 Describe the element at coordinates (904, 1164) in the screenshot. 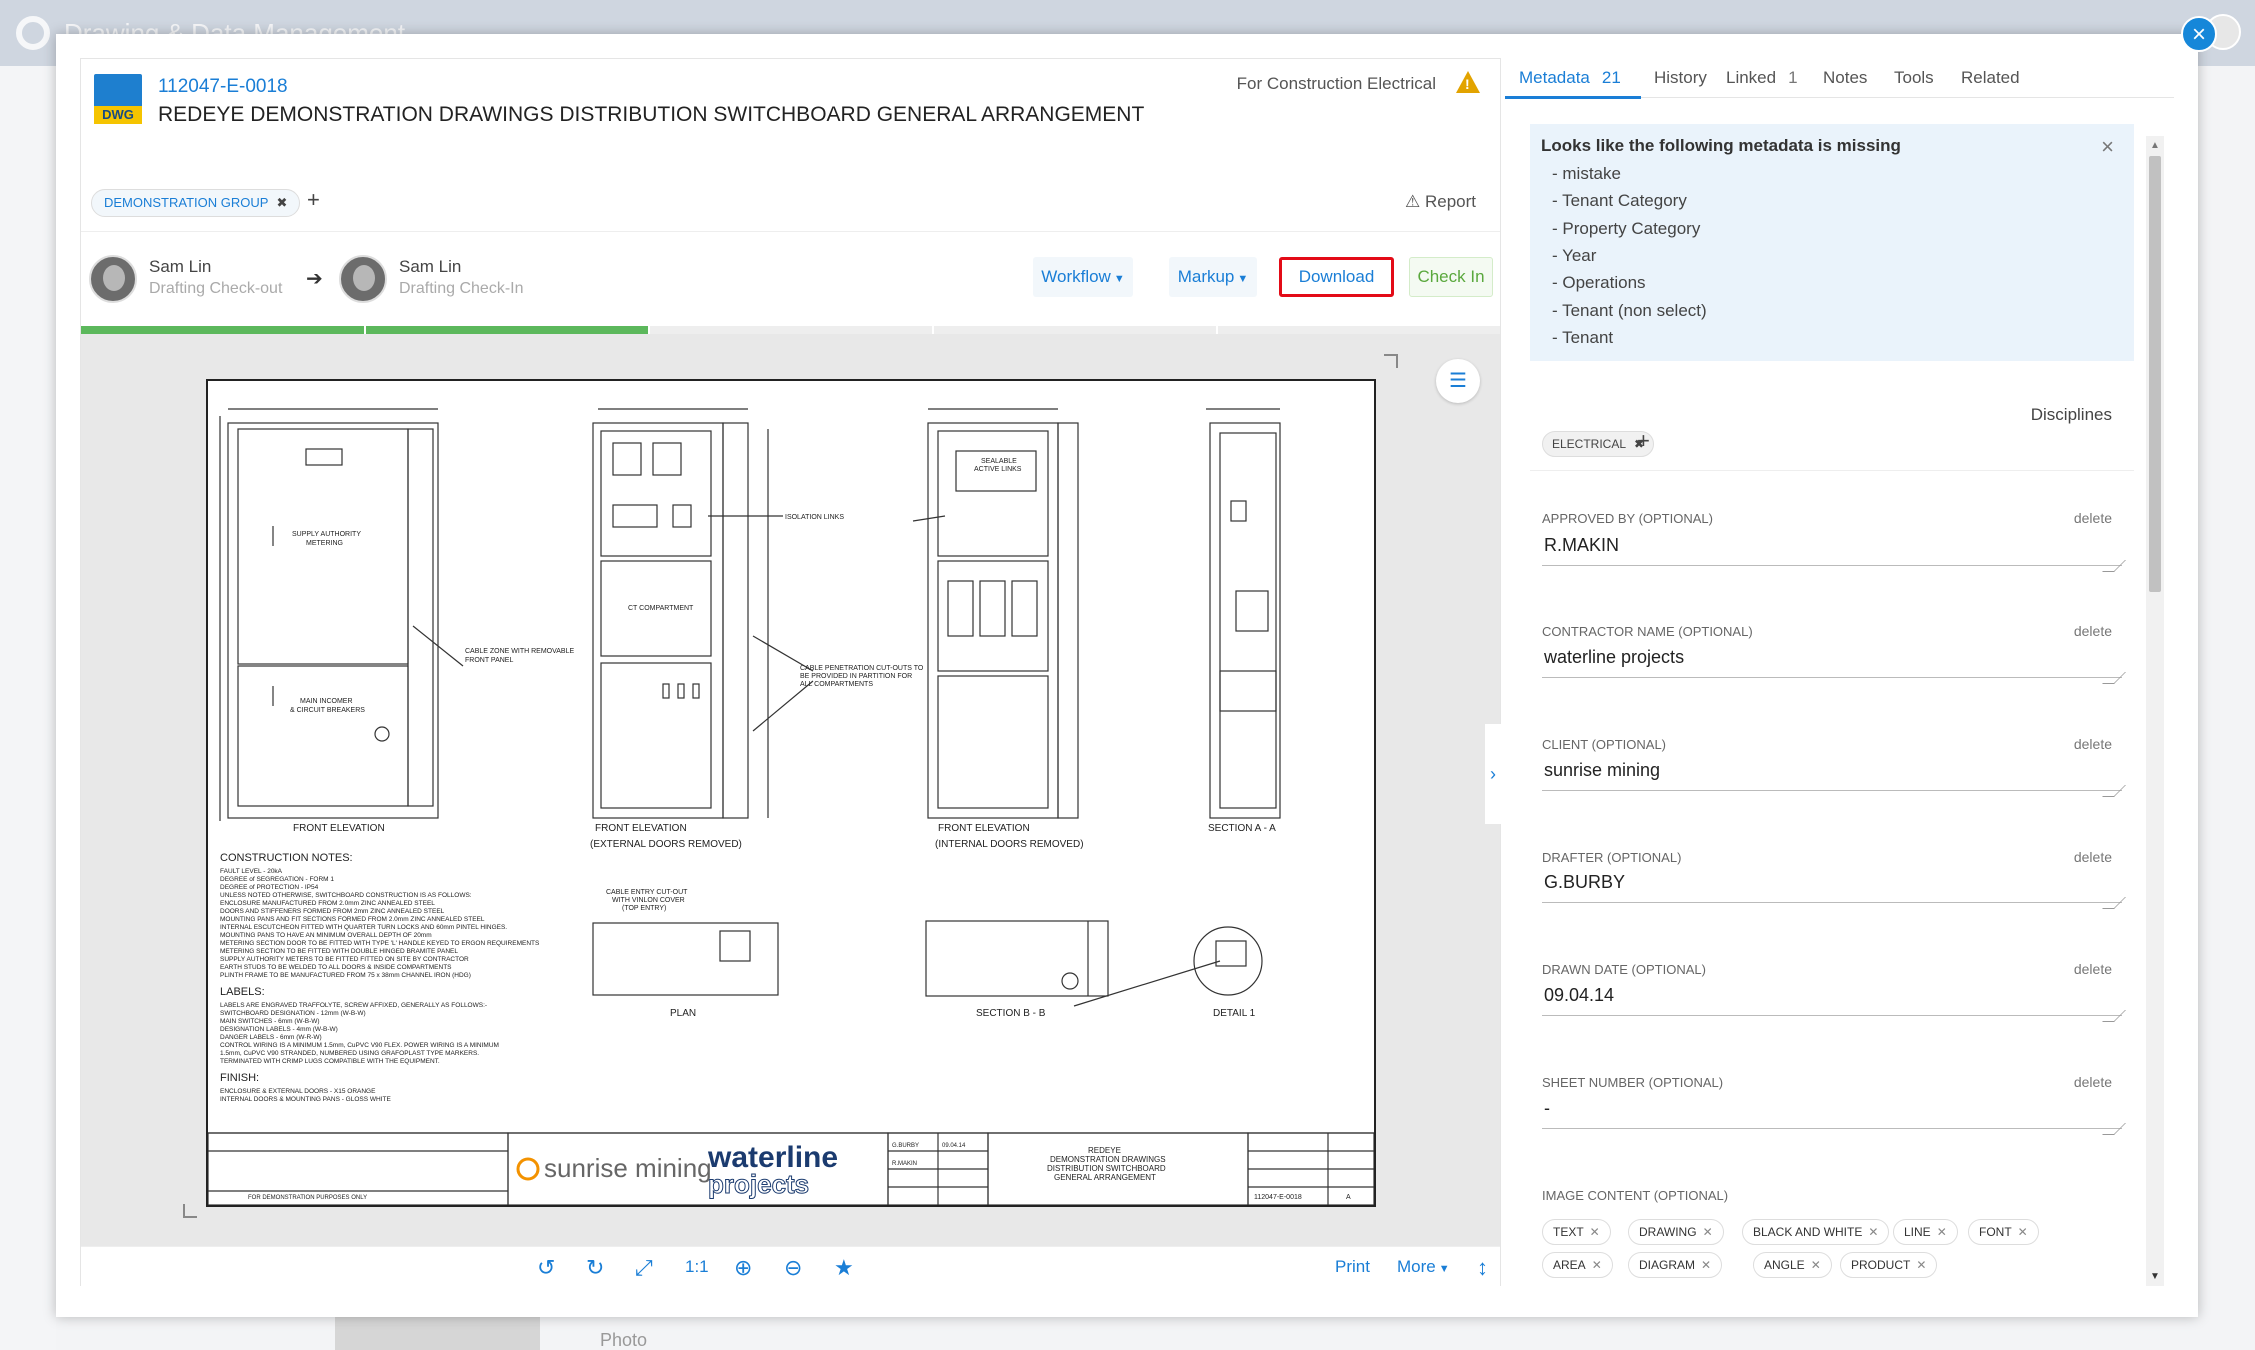

I see `approved-by: R.MAKIN` at that location.